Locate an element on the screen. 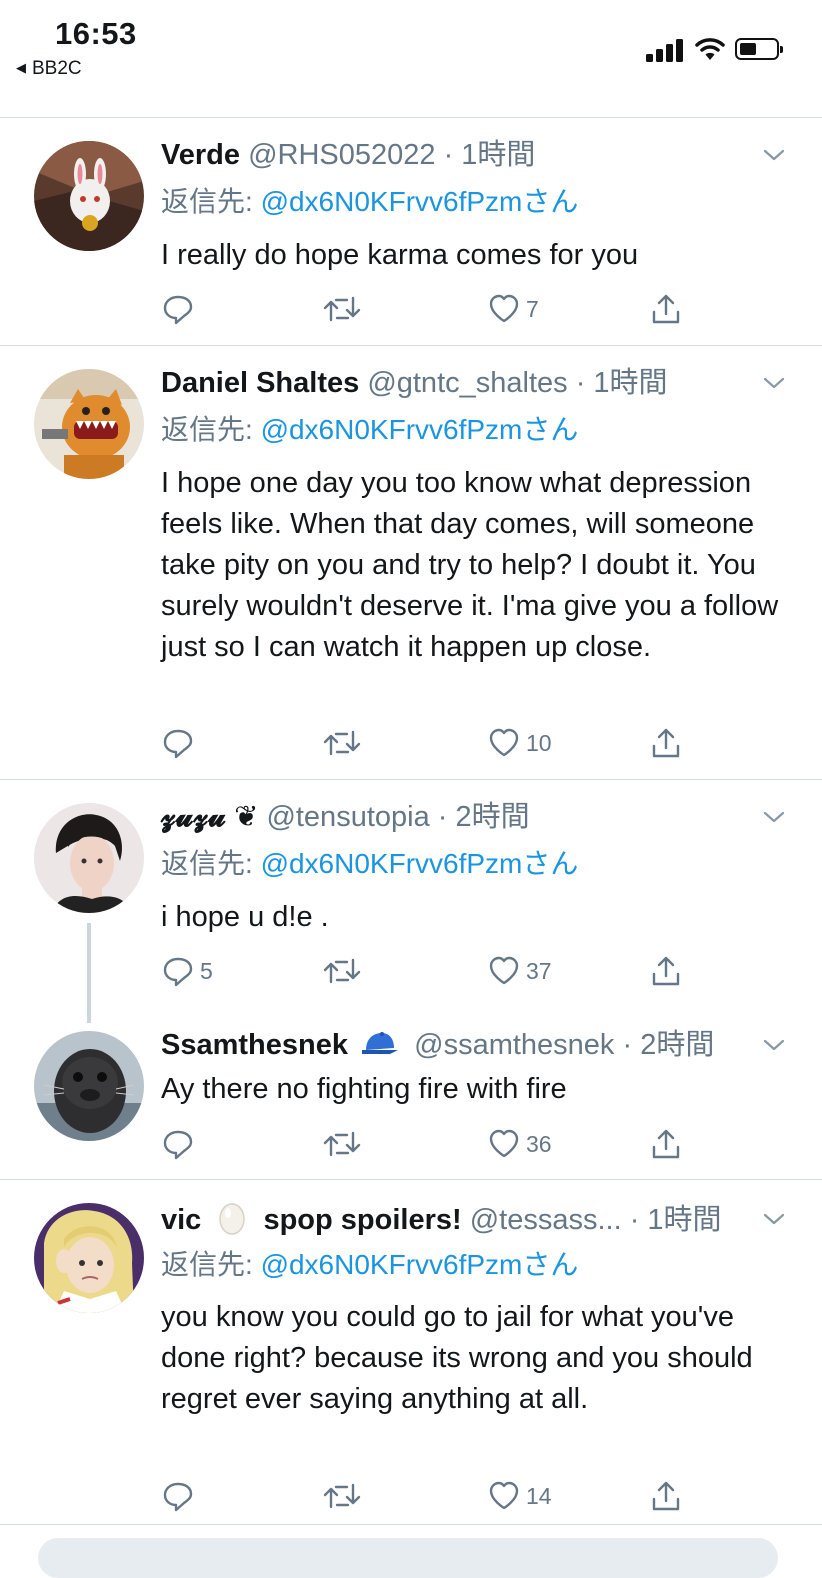  reply-button: 5 is located at coordinates (187, 971).